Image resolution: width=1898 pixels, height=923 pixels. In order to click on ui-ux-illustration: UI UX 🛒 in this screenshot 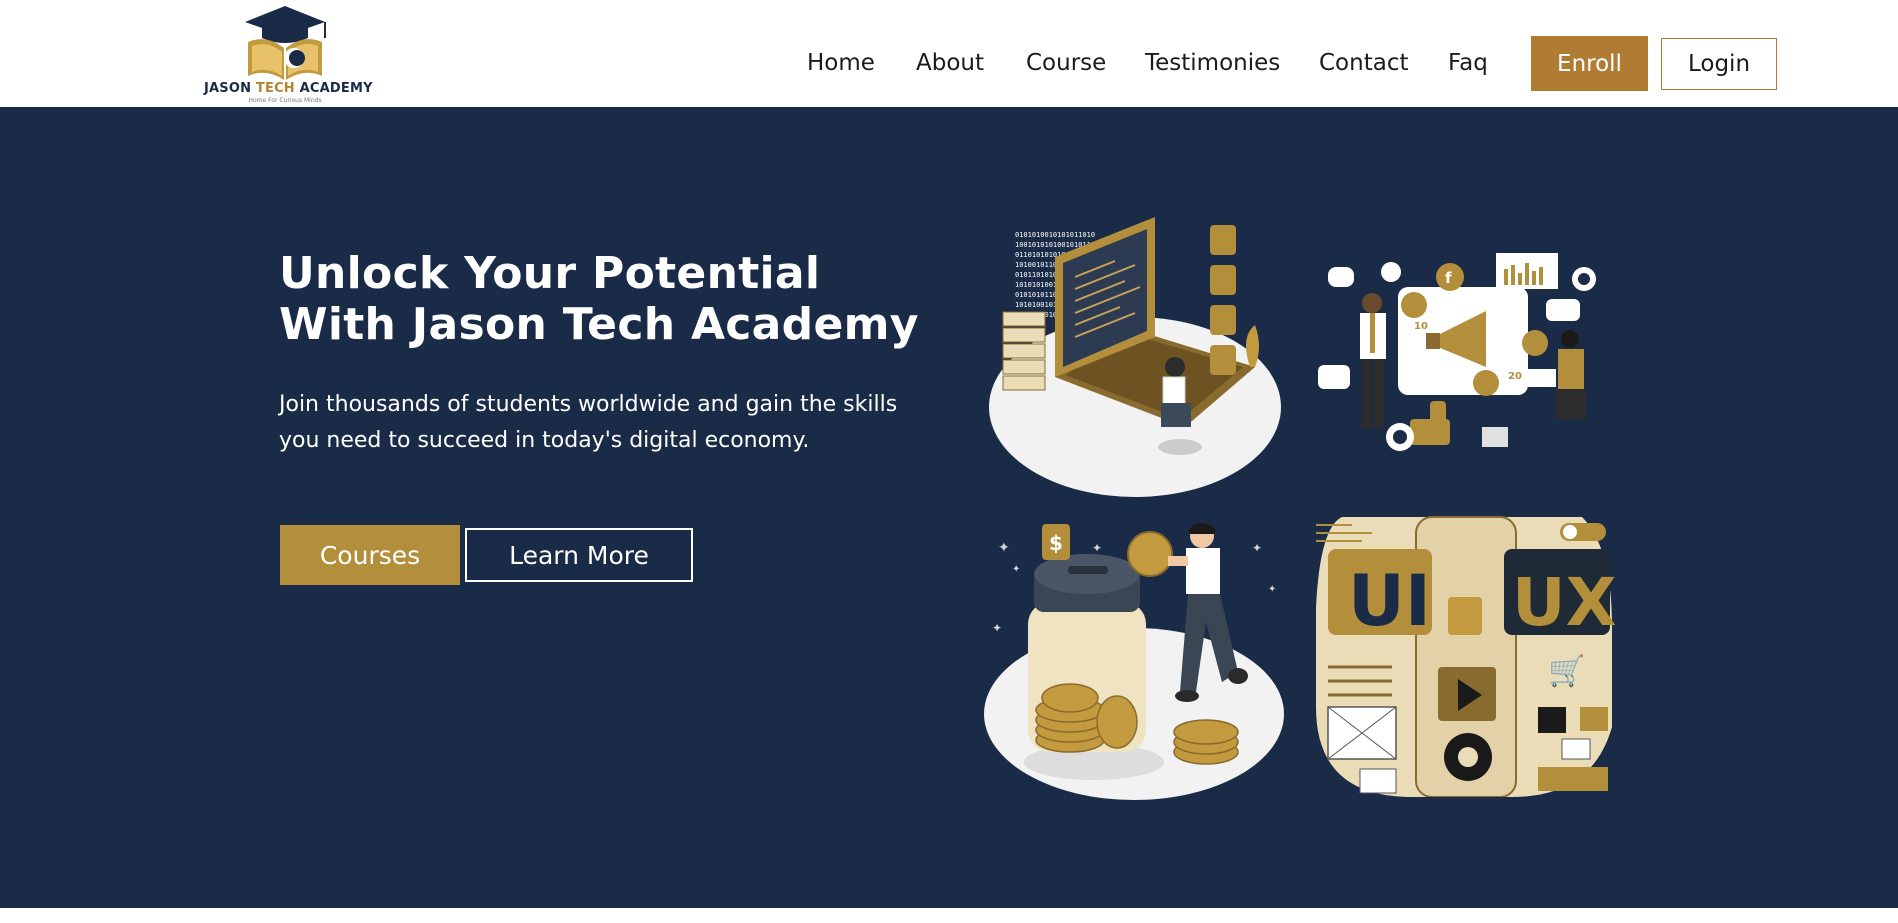, I will do `click(1466, 656)`.